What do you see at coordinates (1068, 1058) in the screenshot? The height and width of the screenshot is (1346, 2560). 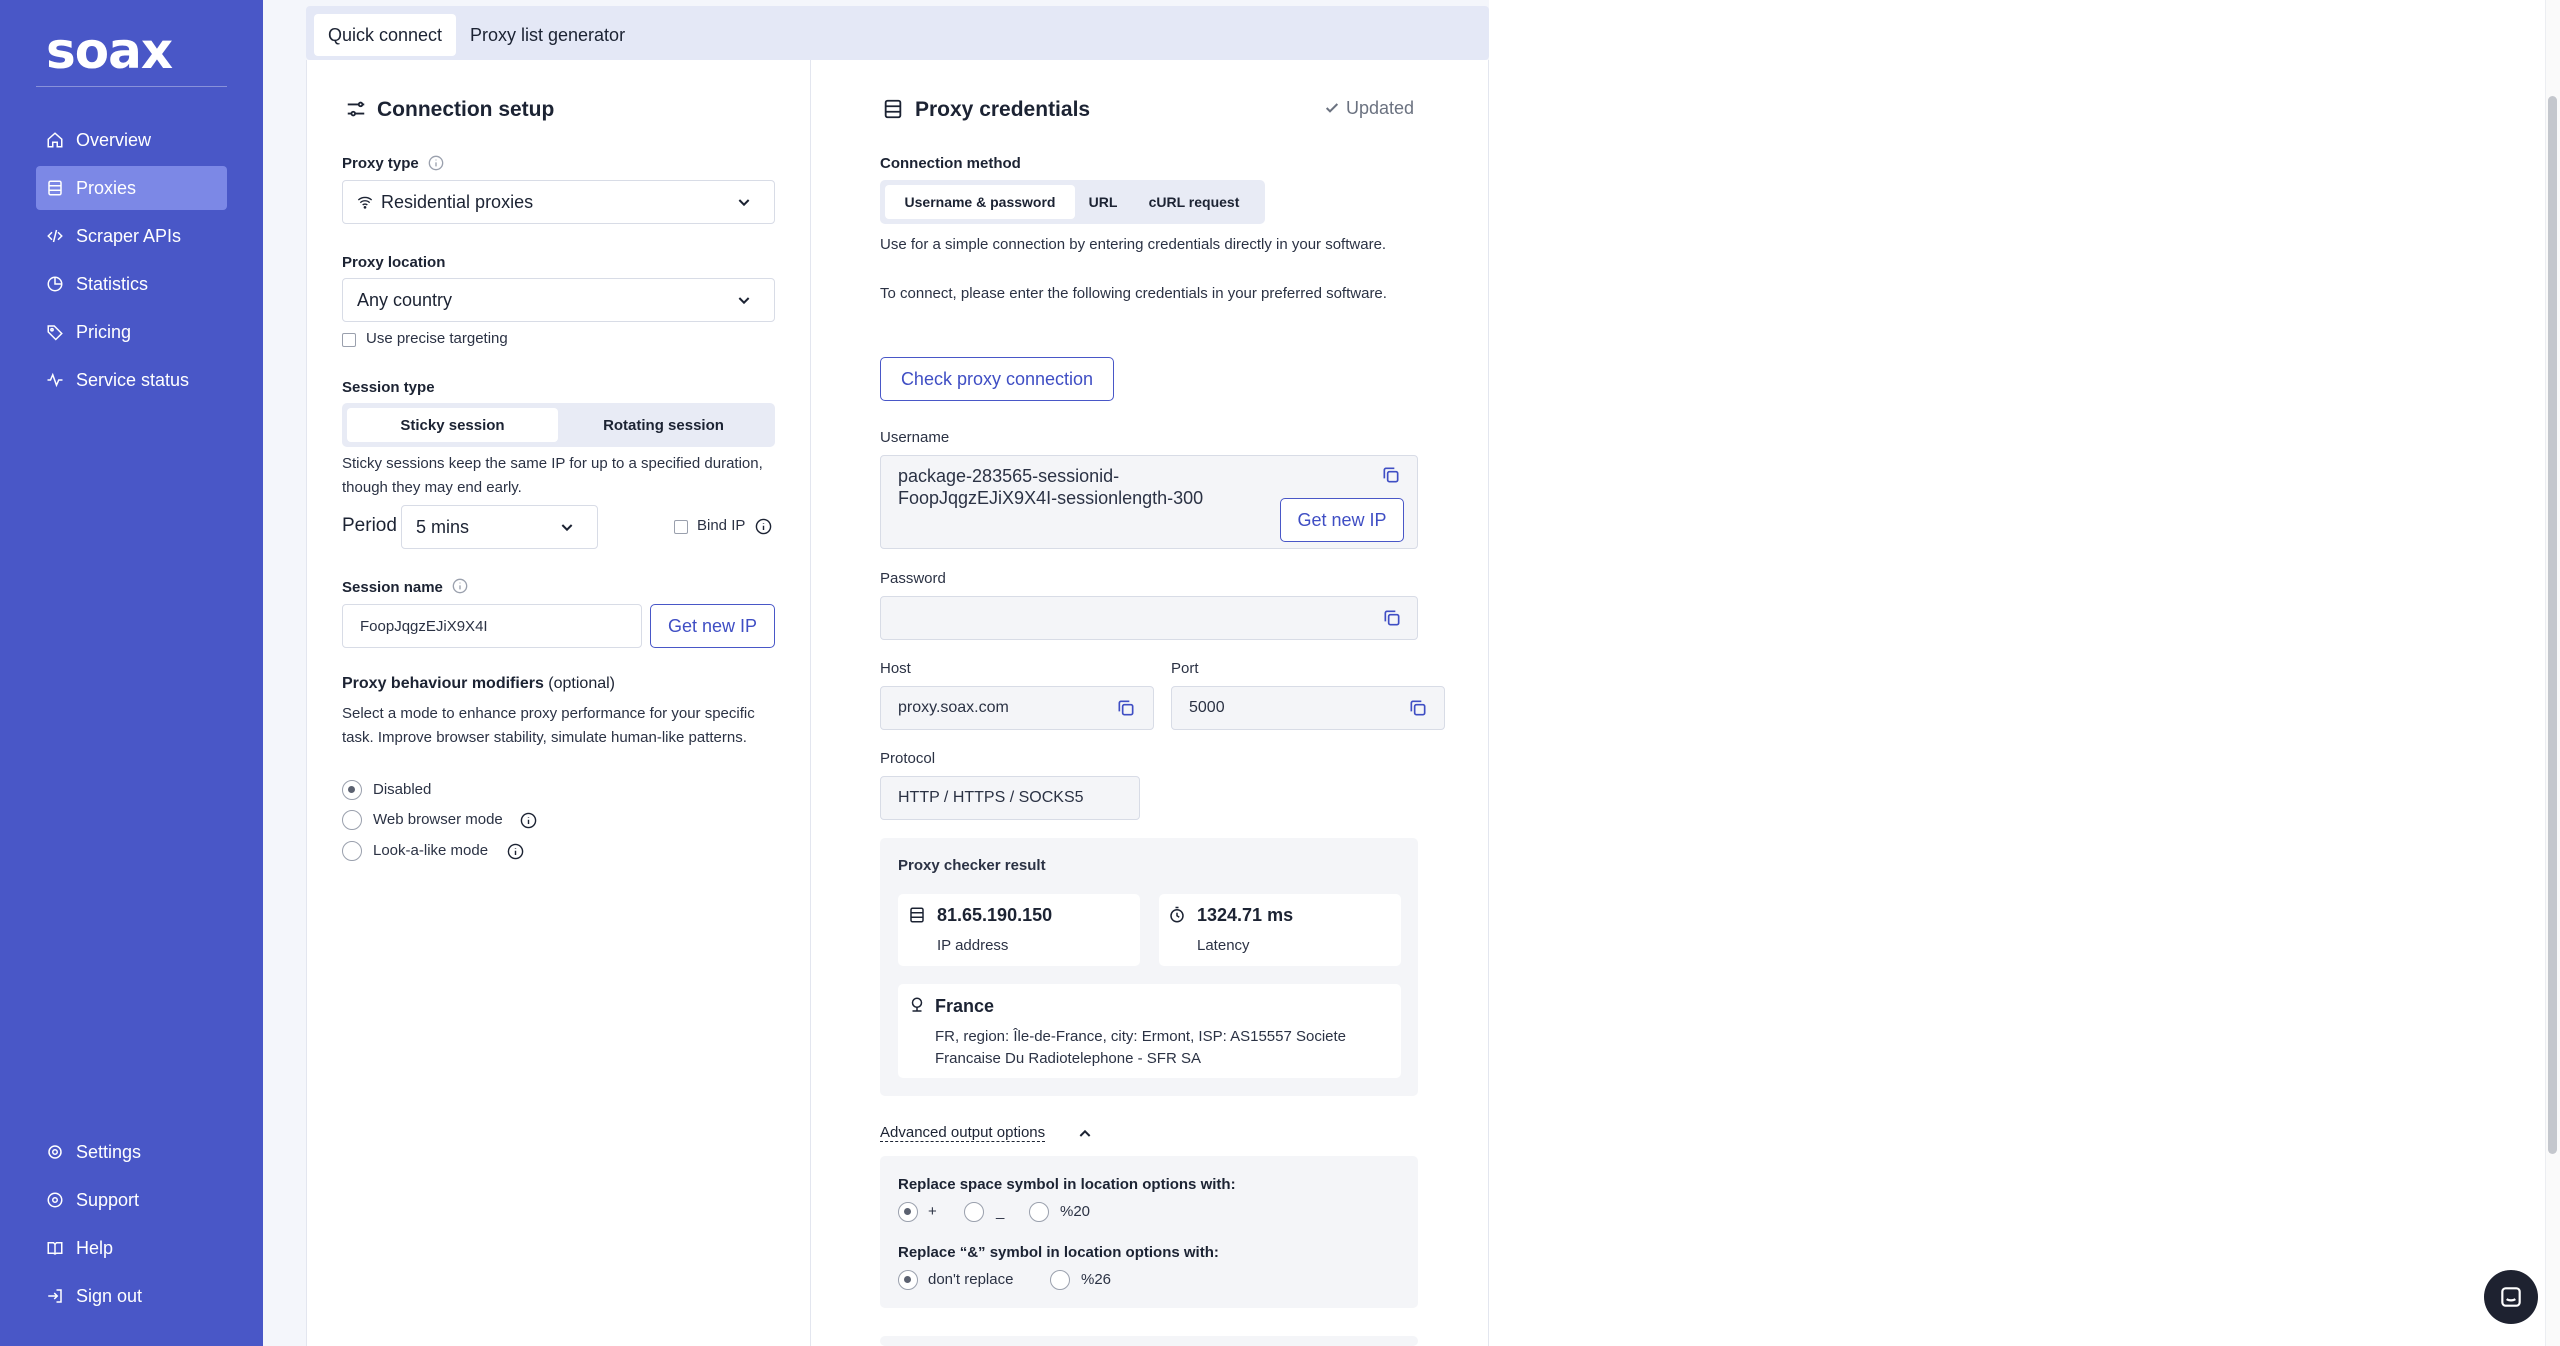 I see `location-details-2: Francaise Du Radiotelephone - SFR SA` at bounding box center [1068, 1058].